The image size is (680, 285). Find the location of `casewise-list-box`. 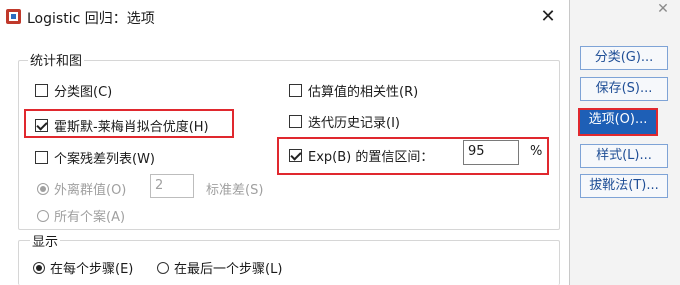

casewise-list-box is located at coordinates (41, 157).